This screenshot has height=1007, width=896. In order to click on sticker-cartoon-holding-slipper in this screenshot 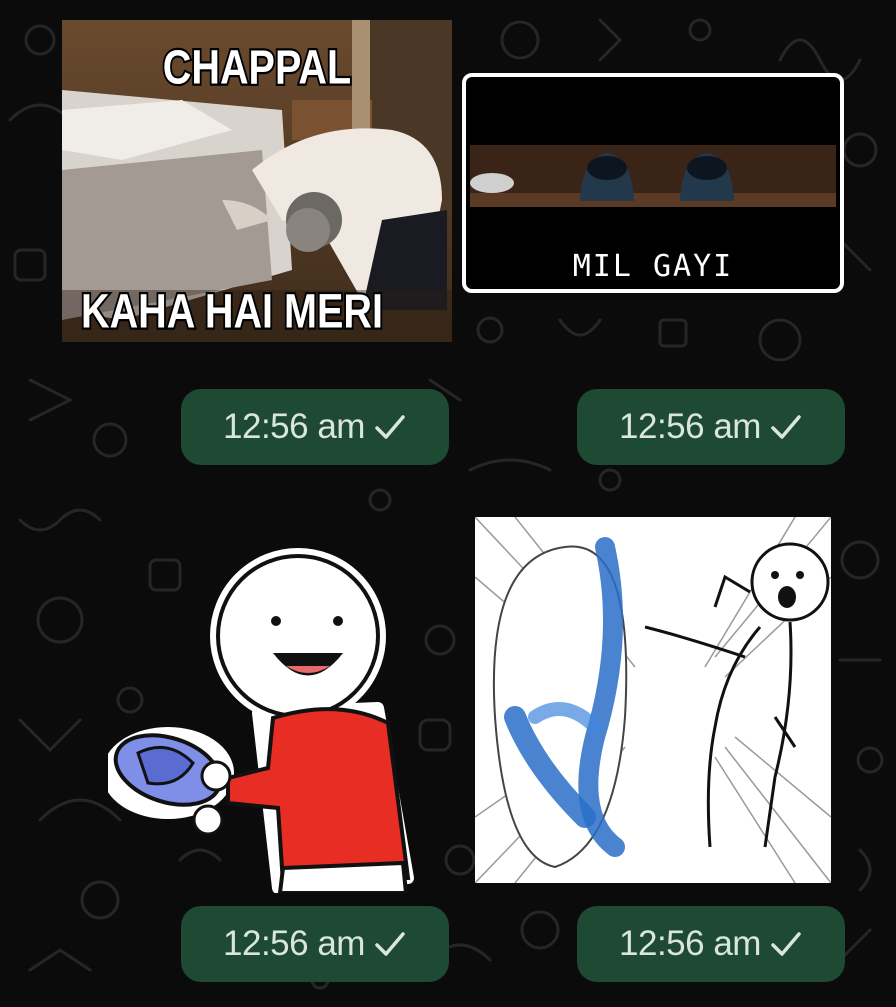, I will do `click(263, 720)`.